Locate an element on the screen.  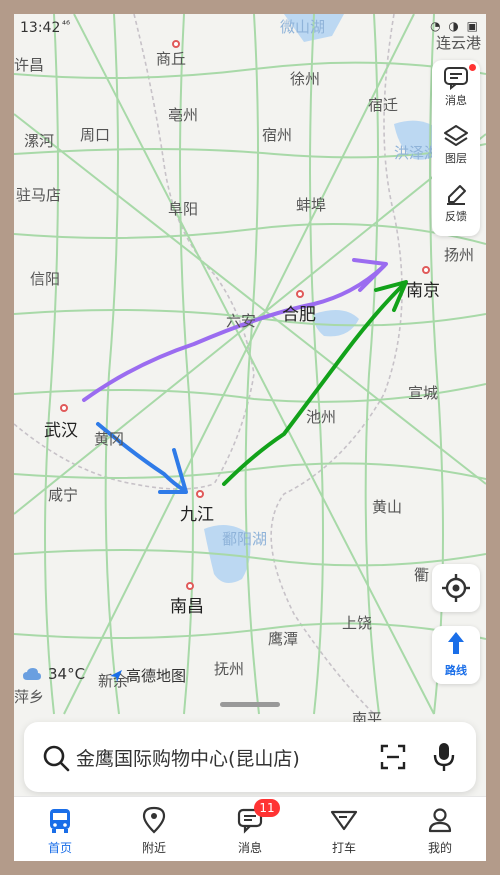
city-label: 宣城 is located at coordinates (423, 392).